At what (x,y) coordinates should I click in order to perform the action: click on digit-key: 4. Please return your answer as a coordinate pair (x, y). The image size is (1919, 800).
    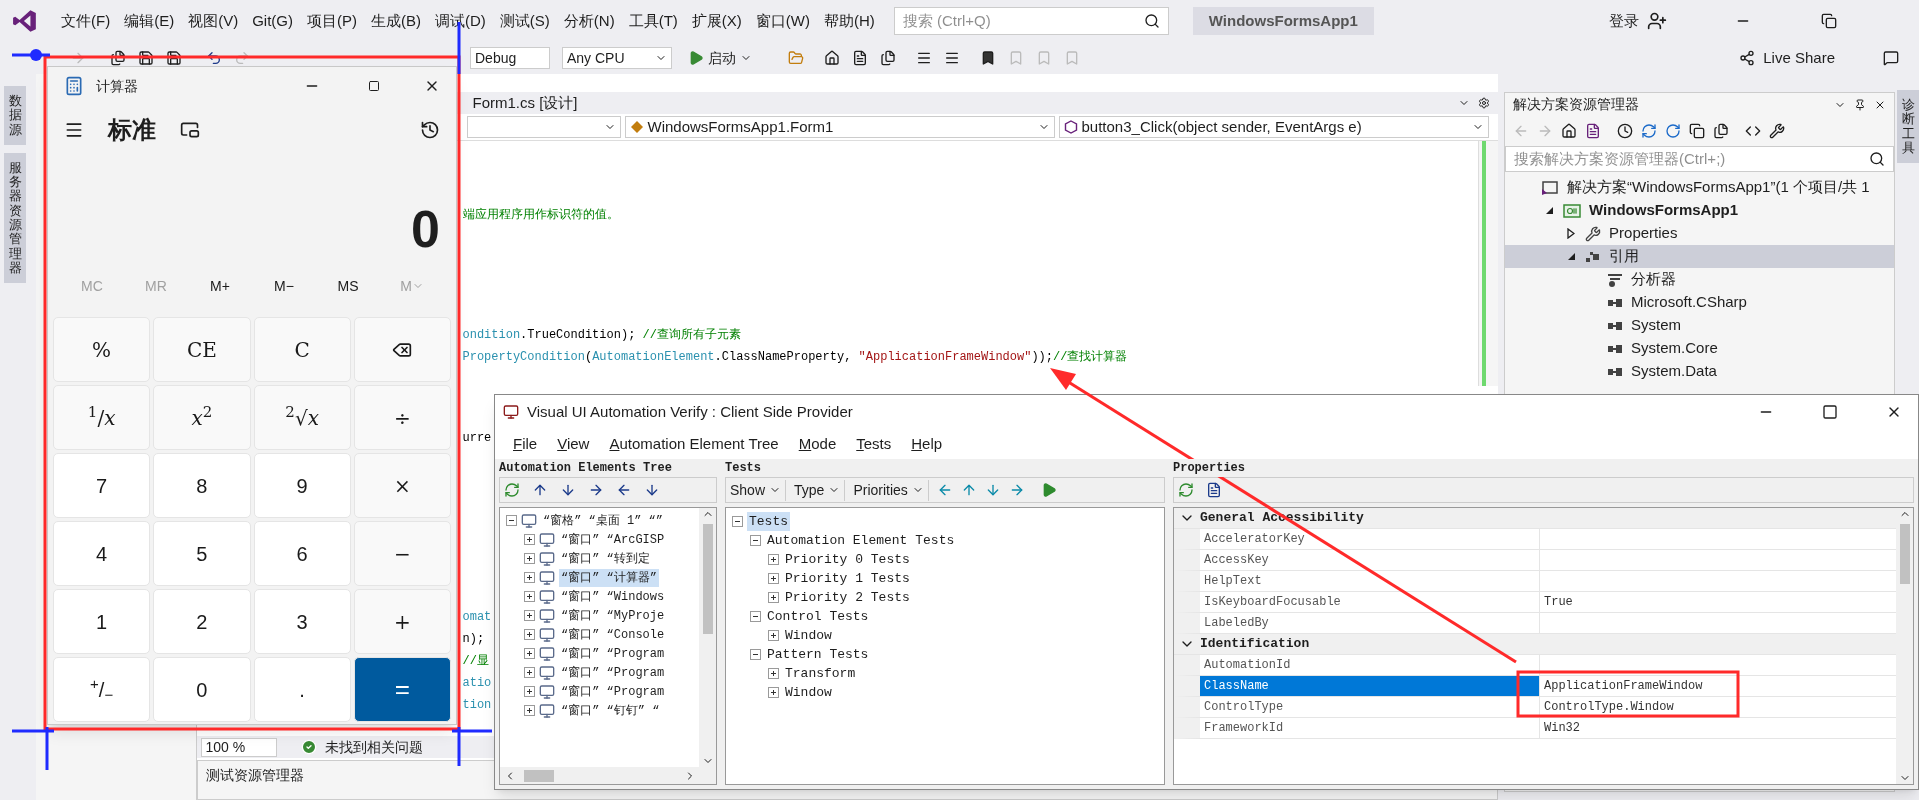
    Looking at the image, I should click on (102, 553).